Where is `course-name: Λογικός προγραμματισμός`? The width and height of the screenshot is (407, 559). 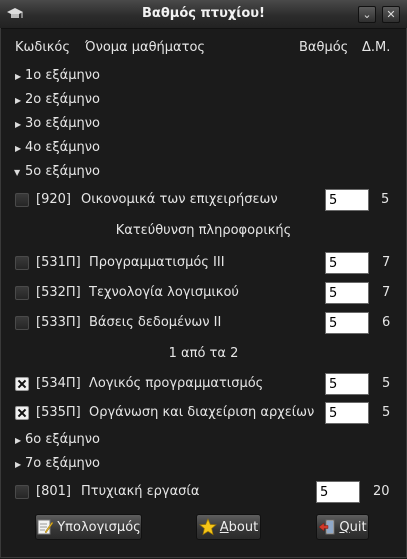
course-name: Λογικός προγραμματισμός is located at coordinates (176, 383).